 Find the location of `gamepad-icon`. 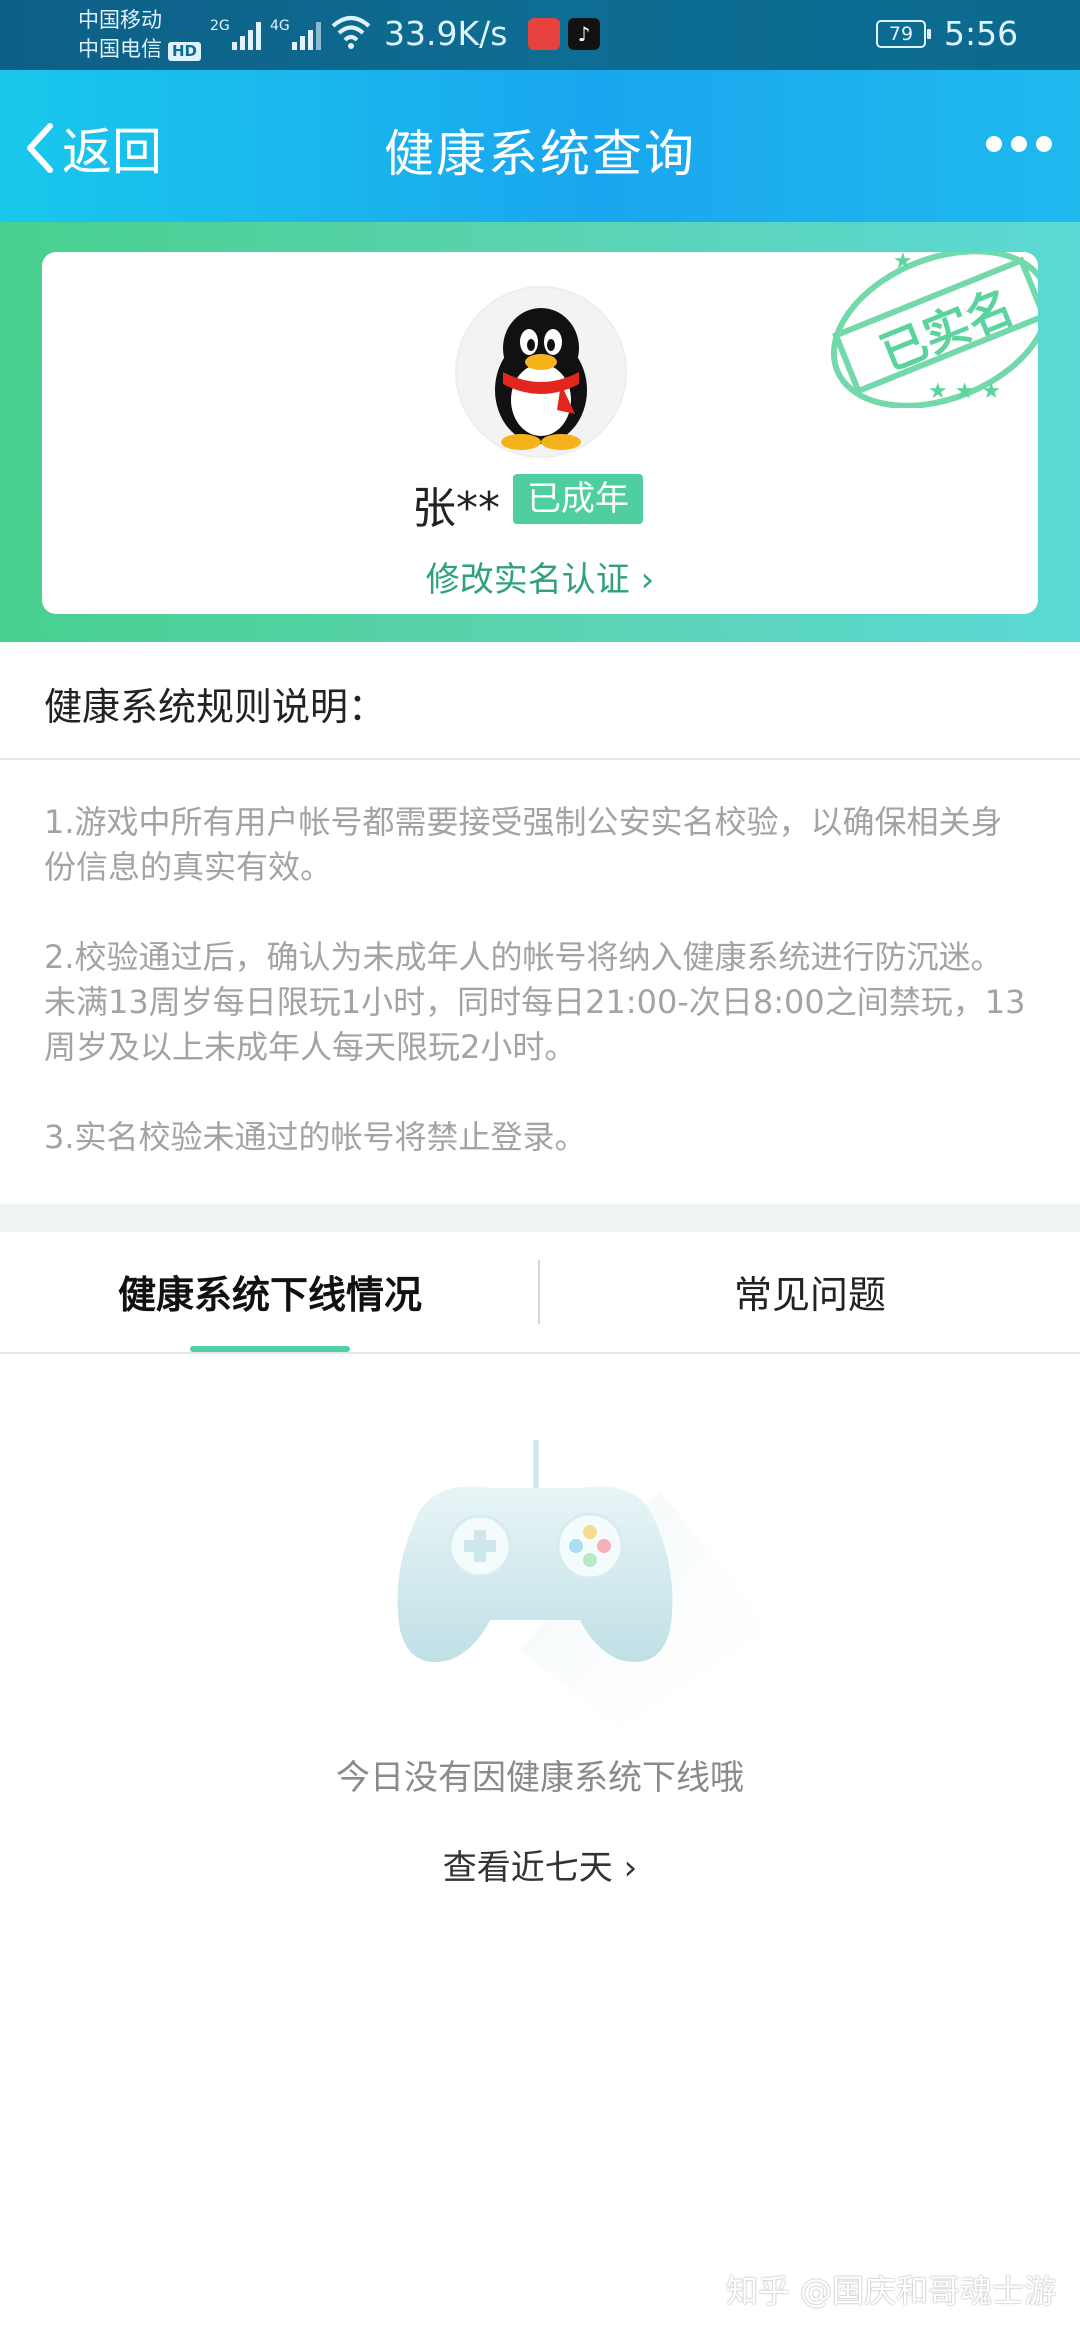

gamepad-icon is located at coordinates (578, 1585).